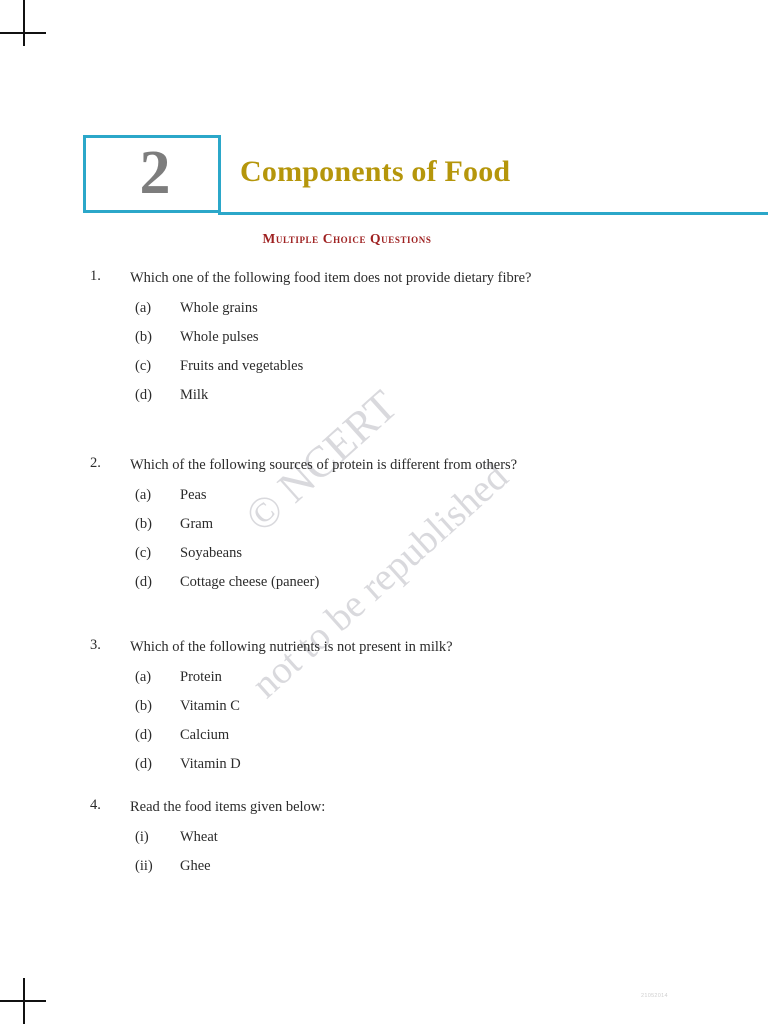 This screenshot has height=1024, width=768. Describe the element at coordinates (365, 843) in the screenshot. I see `option-row: (i) Wheat` at that location.